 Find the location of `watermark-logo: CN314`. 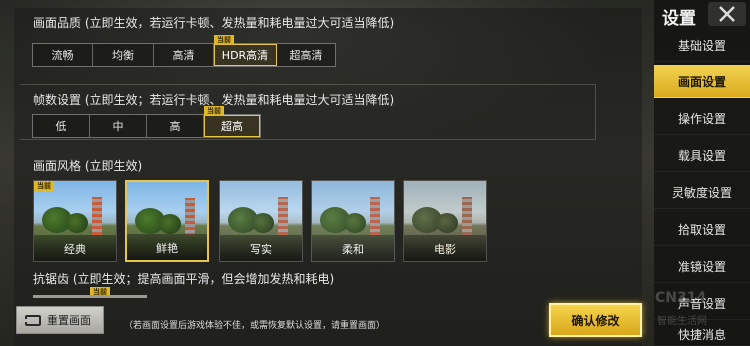

watermark-logo: CN314 is located at coordinates (681, 298).